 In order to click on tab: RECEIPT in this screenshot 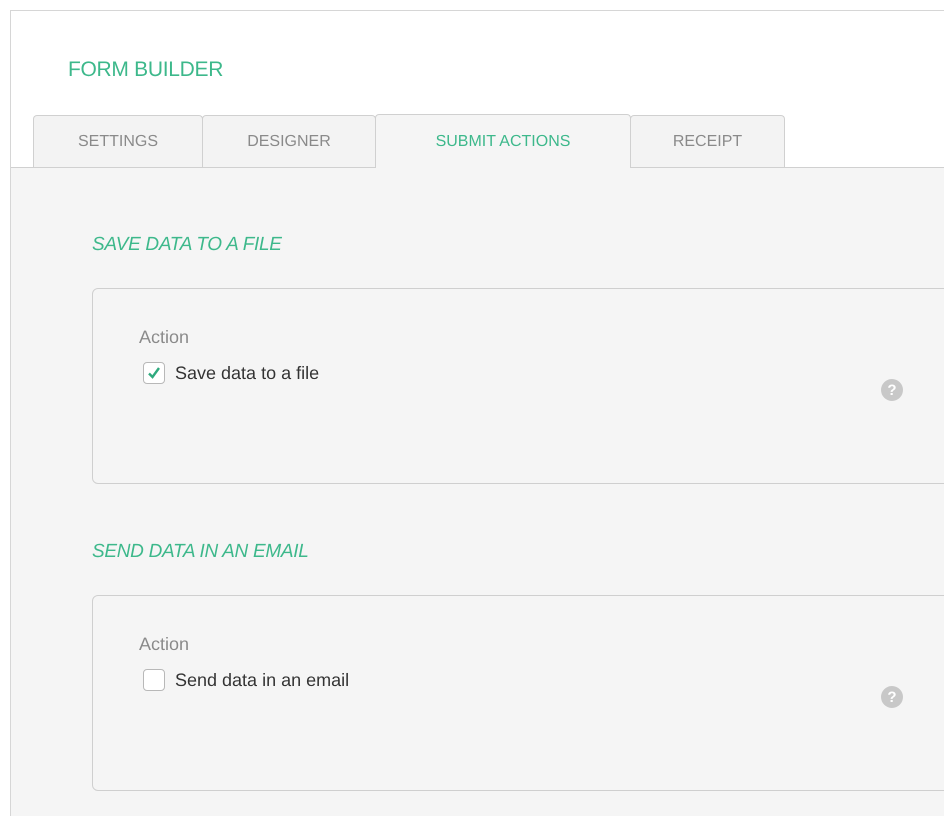, I will do `click(707, 141)`.